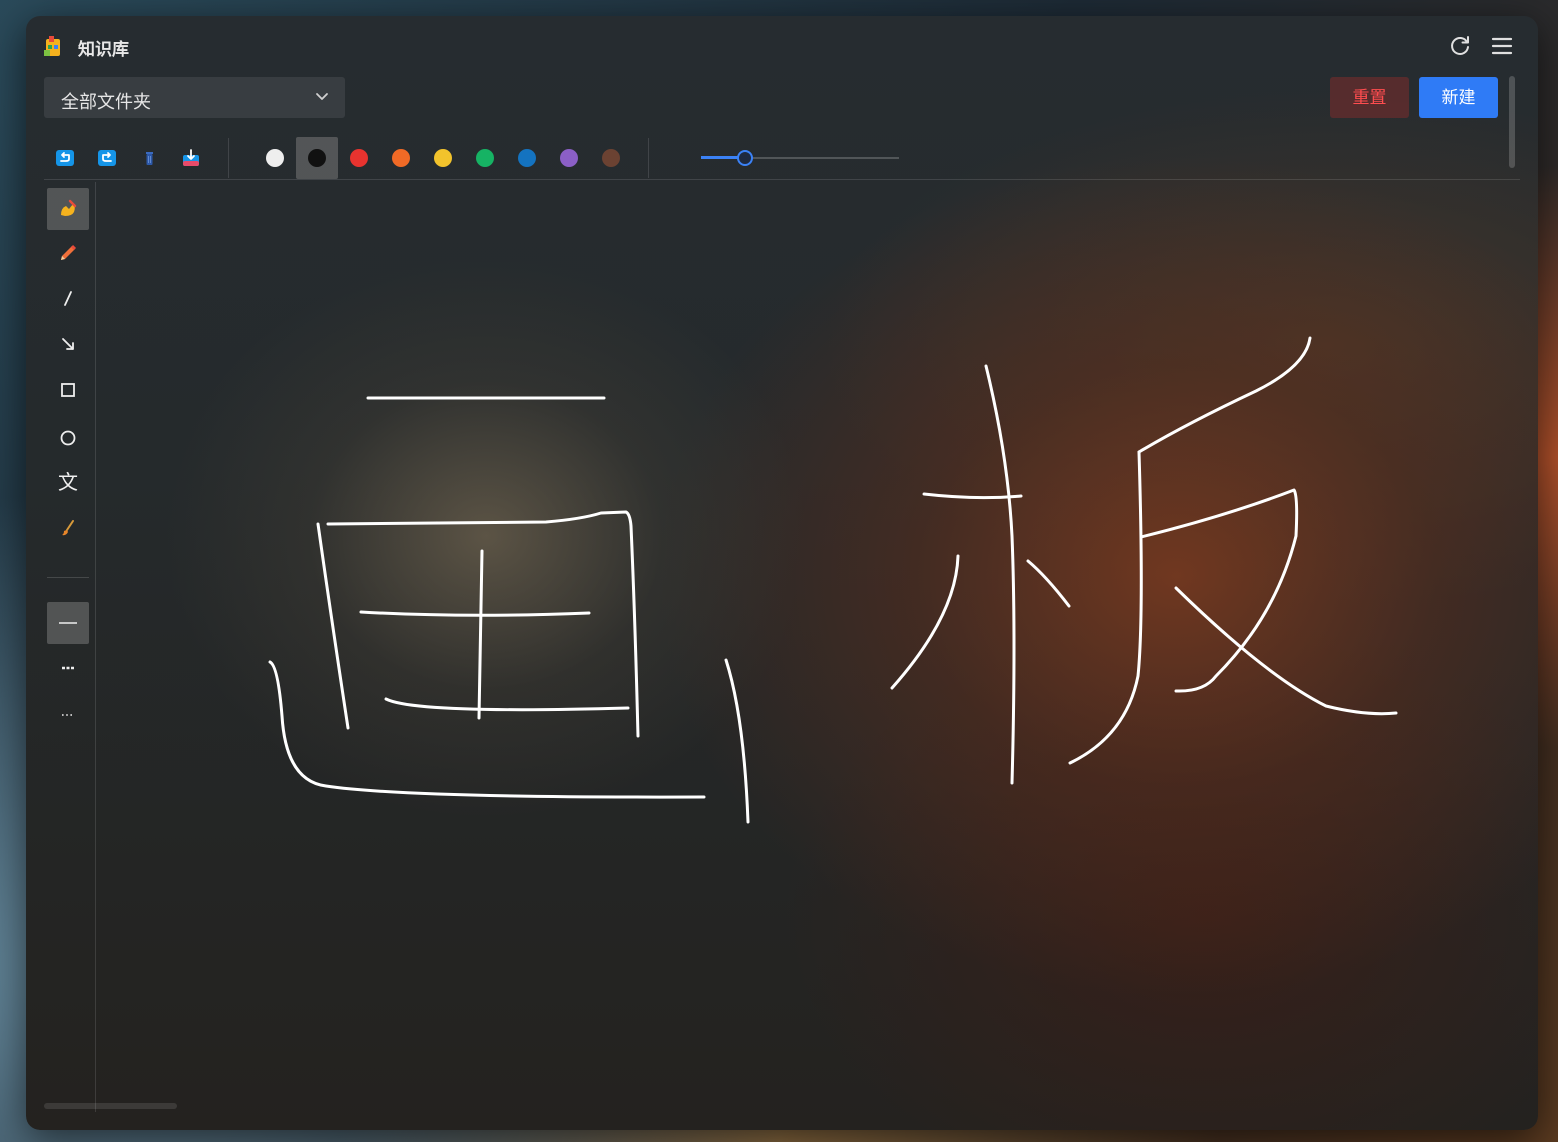 The width and height of the screenshot is (1558, 1142). Describe the element at coordinates (744, 158) in the screenshot. I see `slider-thumb` at that location.